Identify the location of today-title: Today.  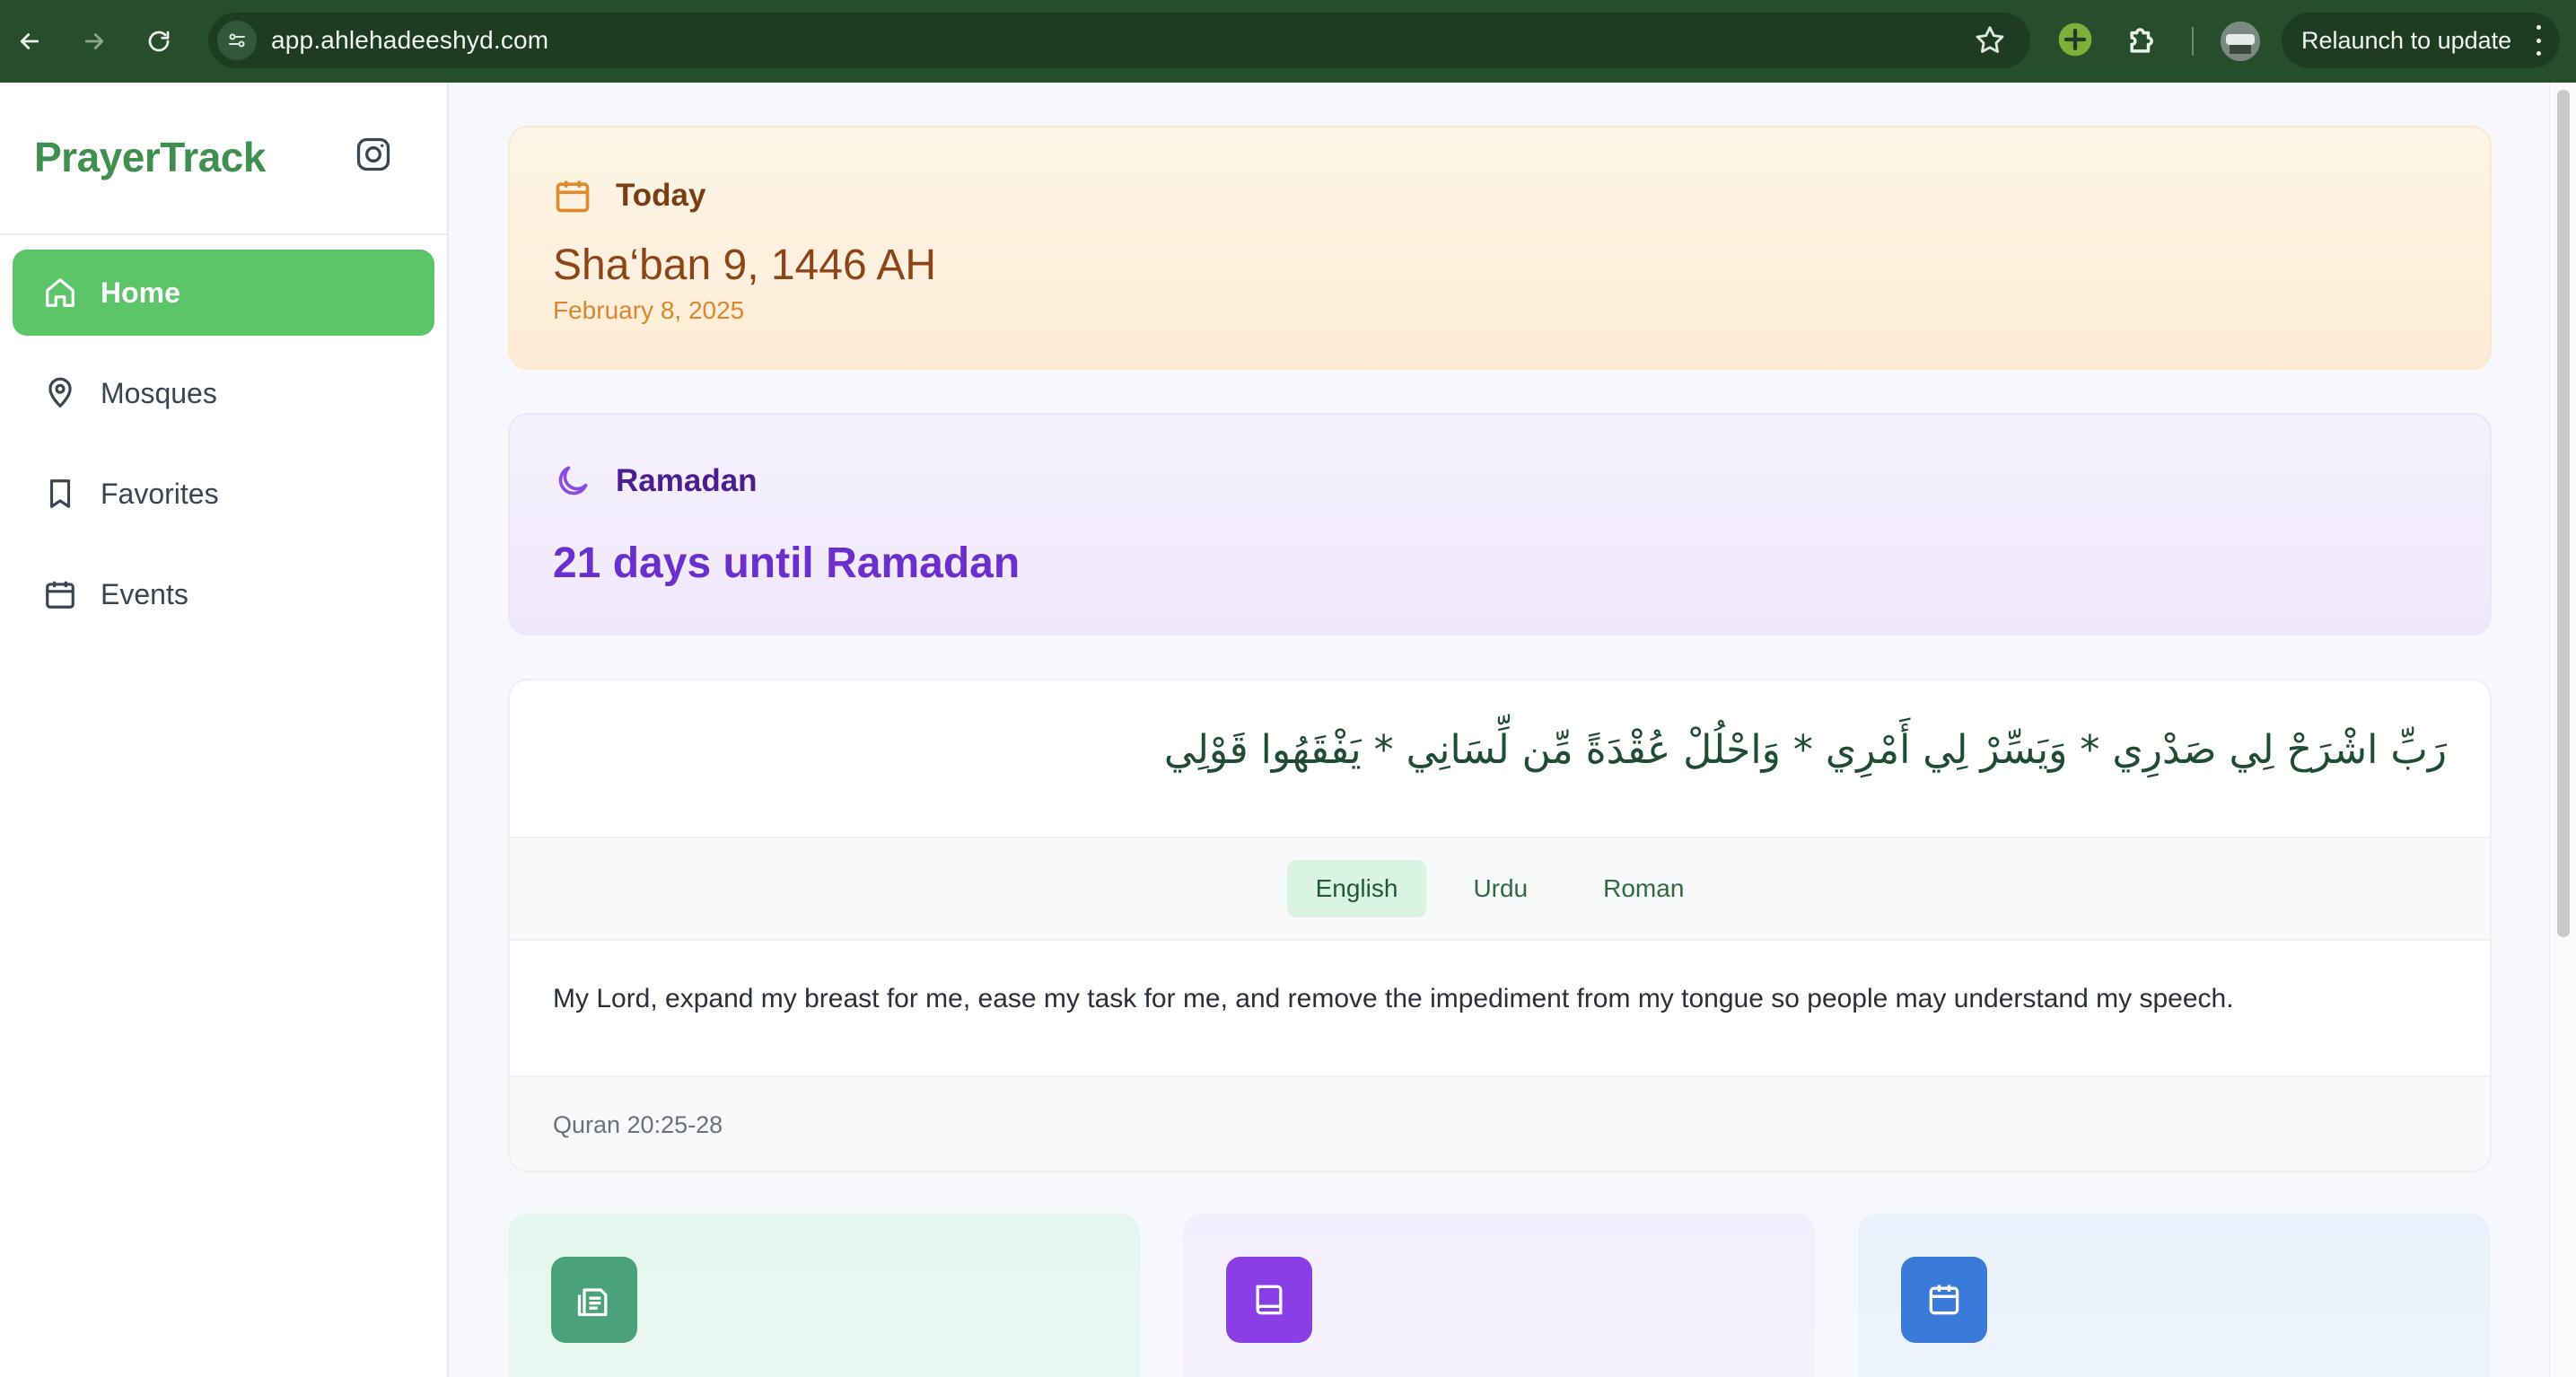
(661, 195).